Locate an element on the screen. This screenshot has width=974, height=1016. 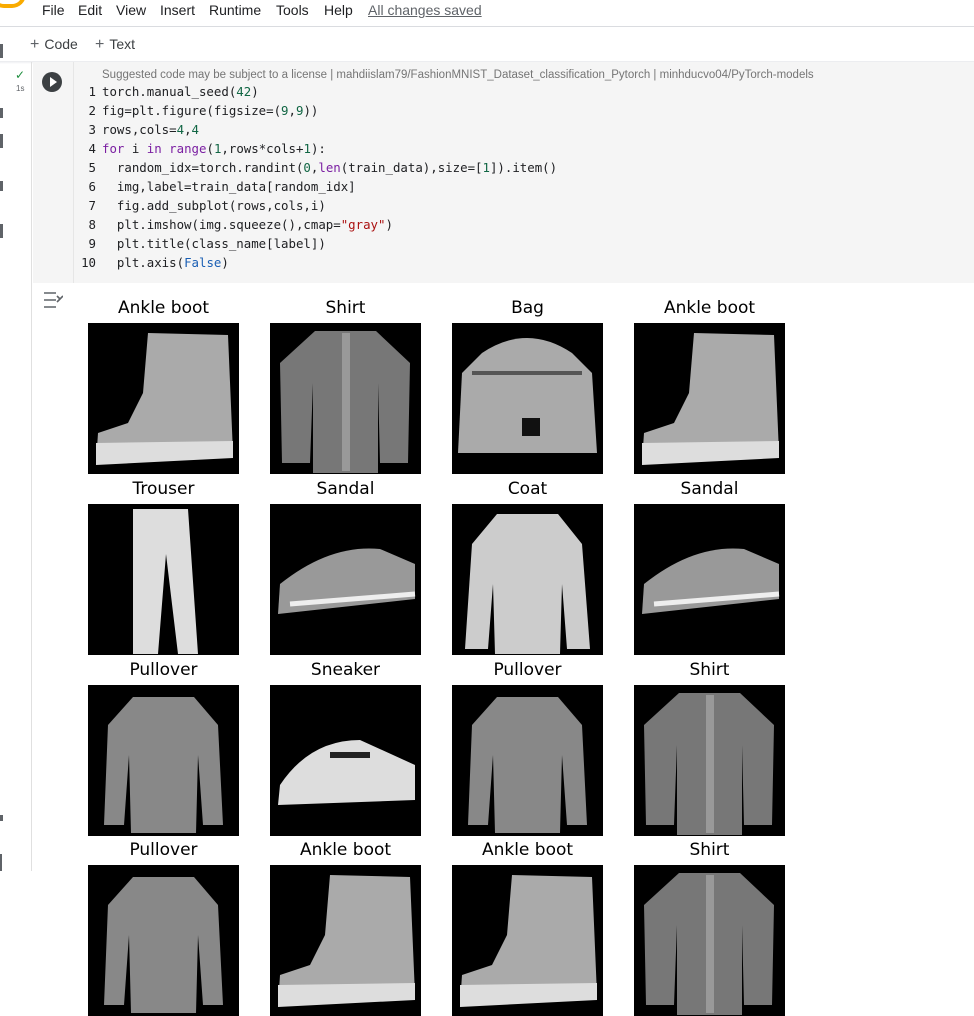
line-number: 3 is located at coordinates (92, 129).